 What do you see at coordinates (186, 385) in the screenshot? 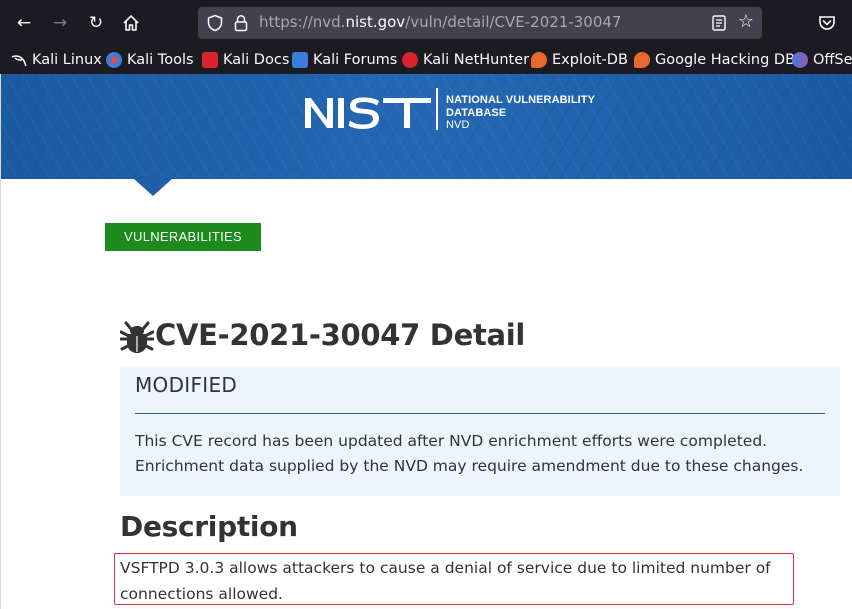
I see `modified-label: MODIFIED` at bounding box center [186, 385].